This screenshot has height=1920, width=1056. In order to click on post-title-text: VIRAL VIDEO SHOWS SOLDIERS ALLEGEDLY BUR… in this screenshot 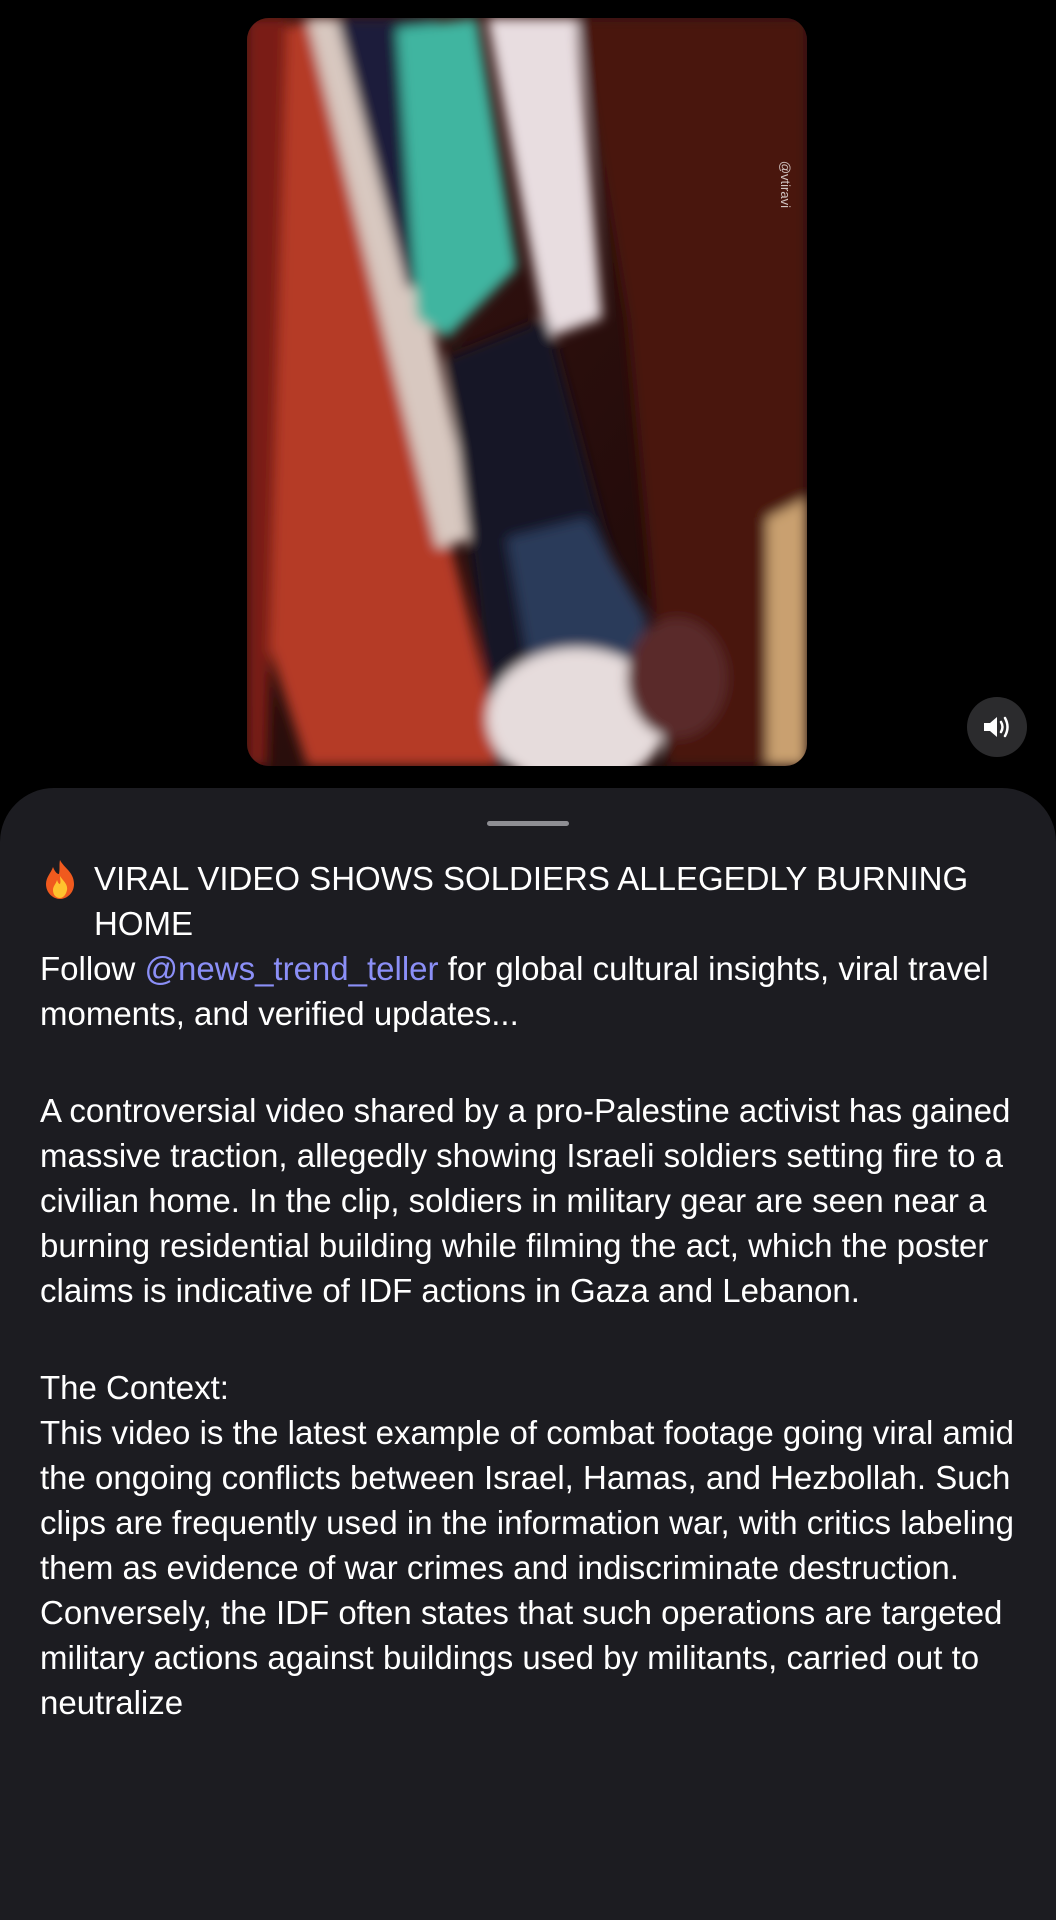, I will do `click(531, 901)`.